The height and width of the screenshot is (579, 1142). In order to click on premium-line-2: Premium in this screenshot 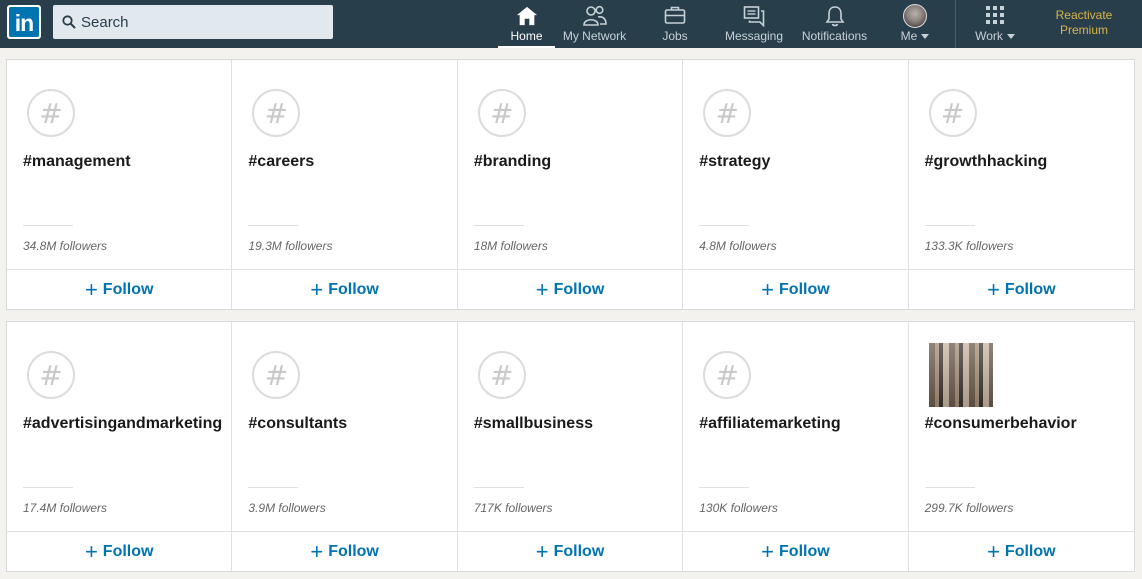, I will do `click(1083, 30)`.